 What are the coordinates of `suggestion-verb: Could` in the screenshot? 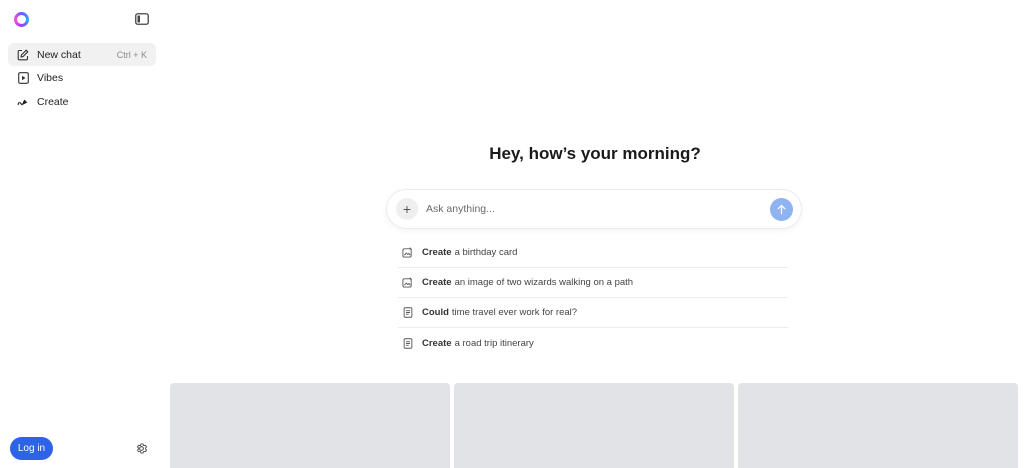 It's located at (435, 312).